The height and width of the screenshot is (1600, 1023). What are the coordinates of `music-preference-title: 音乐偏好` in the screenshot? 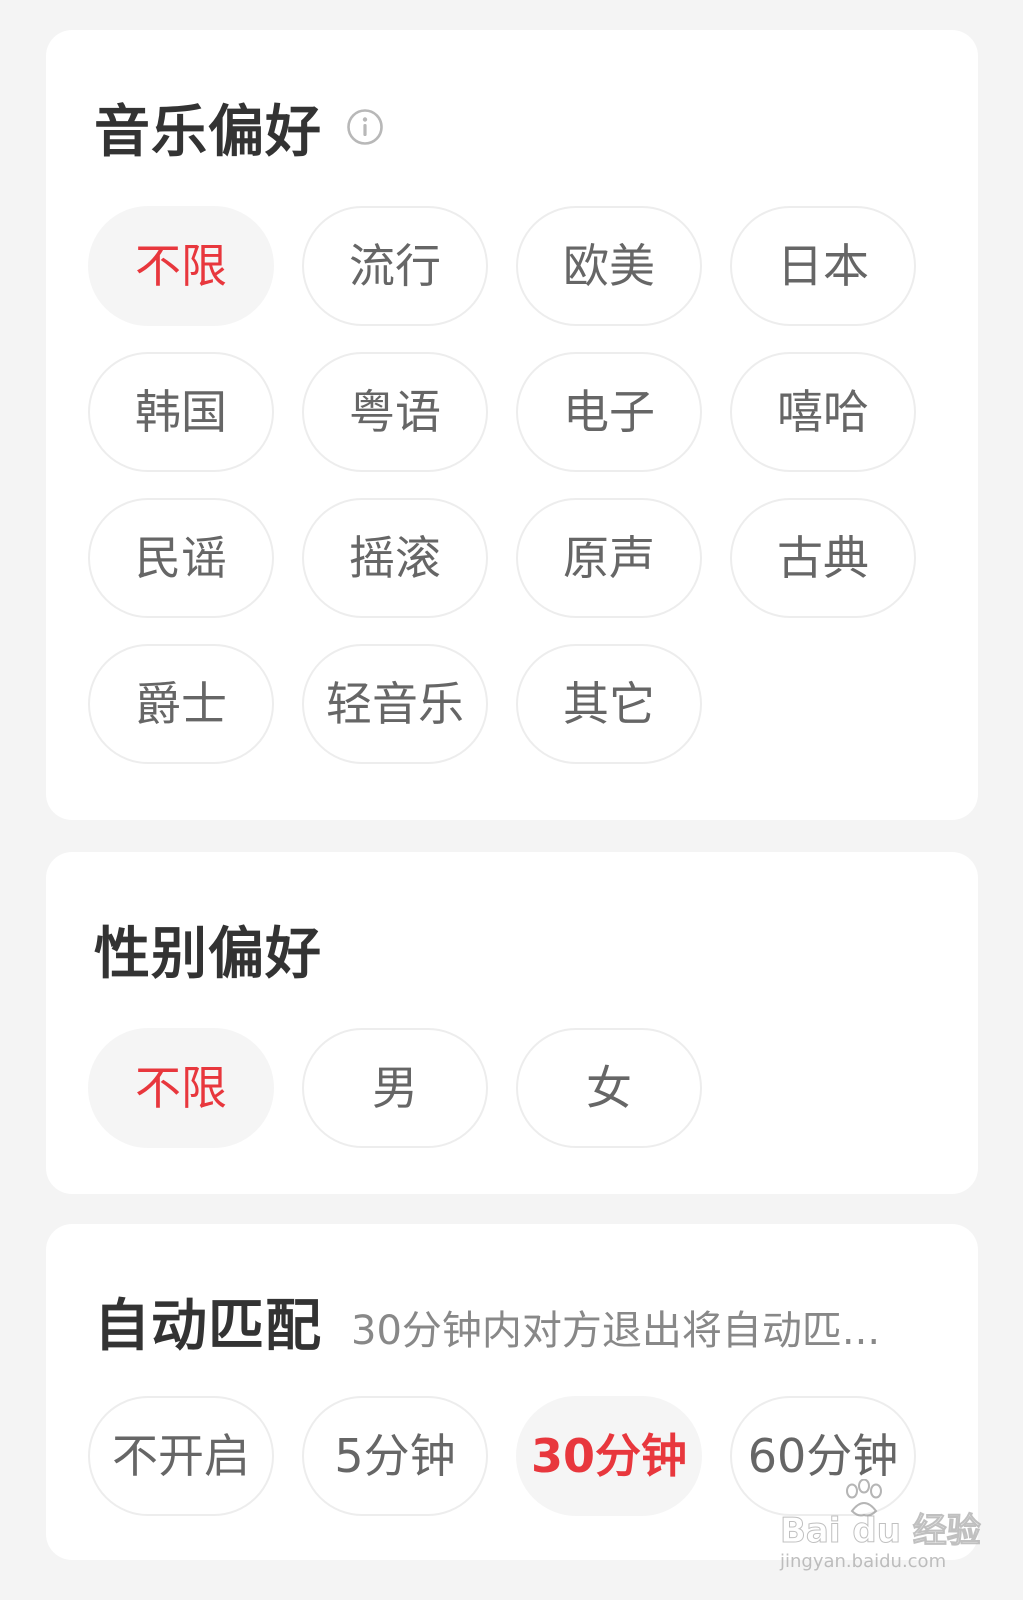 It's located at (208, 132).